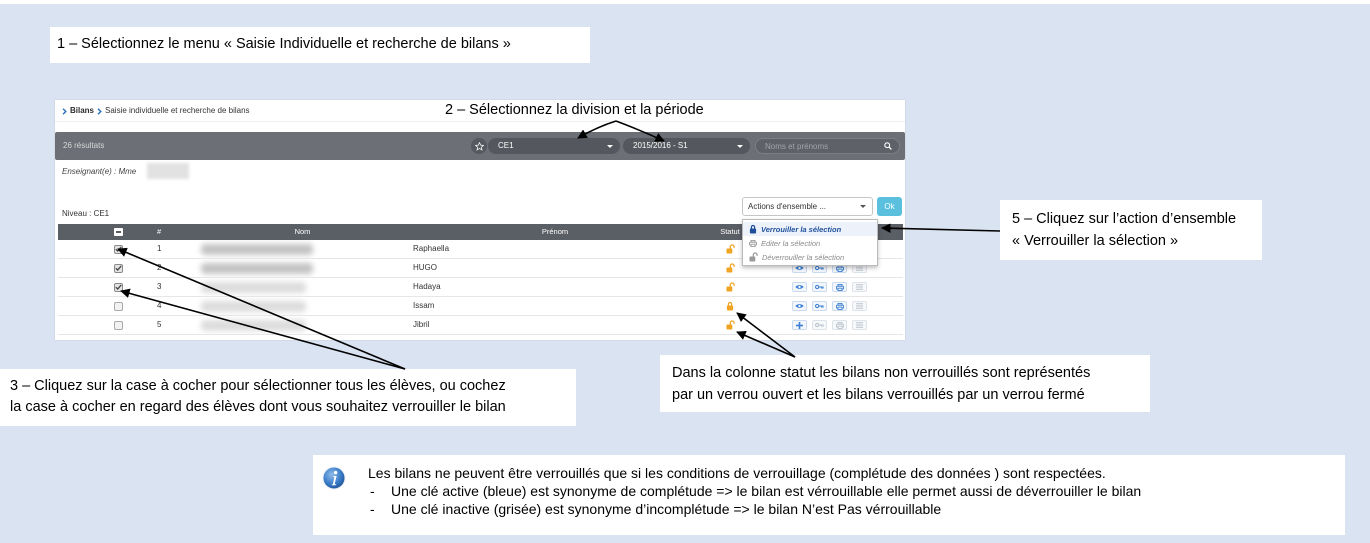 The image size is (1370, 543). I want to click on table-row: 3 Hadaya, so click(480, 287).